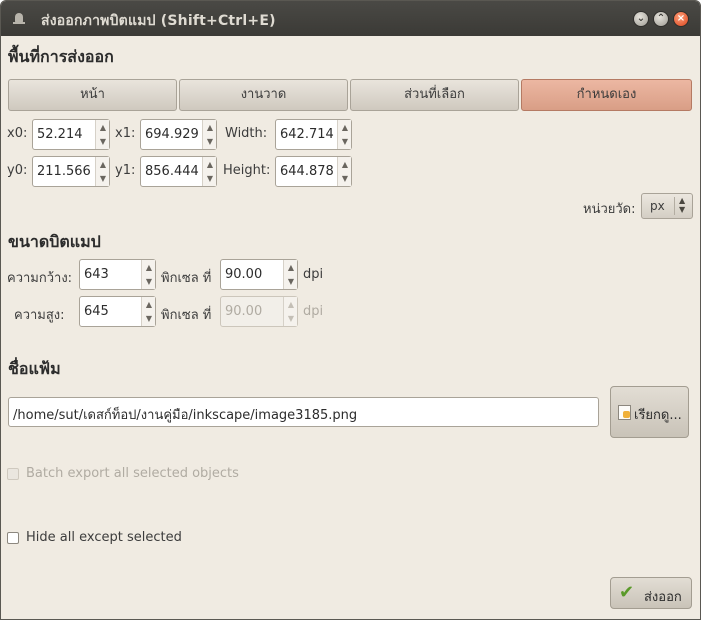  What do you see at coordinates (172, 134) in the screenshot?
I see `x1-value: 694.929` at bounding box center [172, 134].